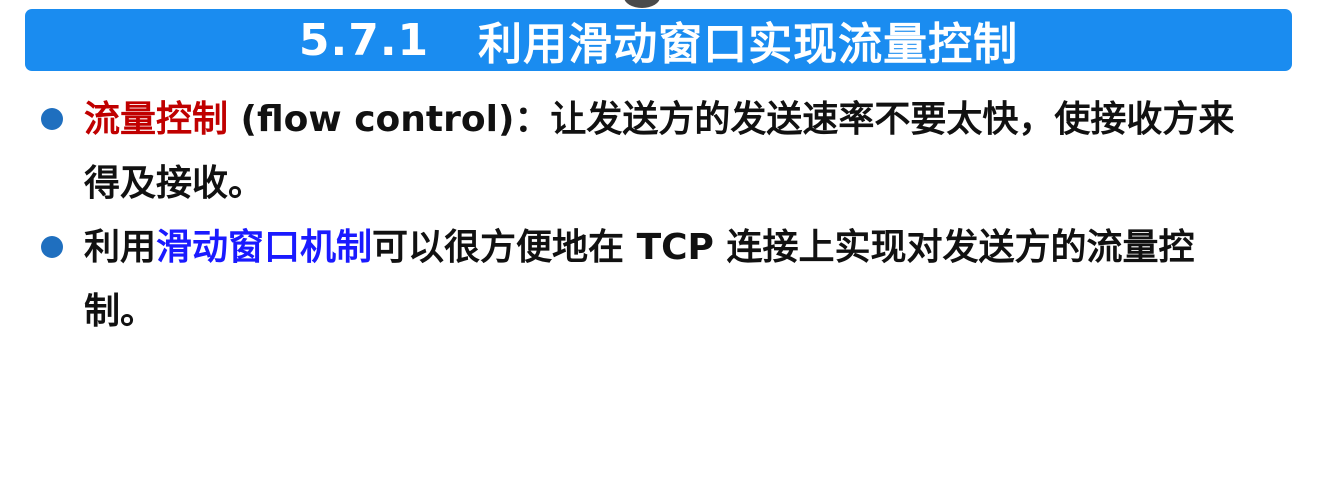  Describe the element at coordinates (642, 4) in the screenshot. I see `decorative-nub` at that location.